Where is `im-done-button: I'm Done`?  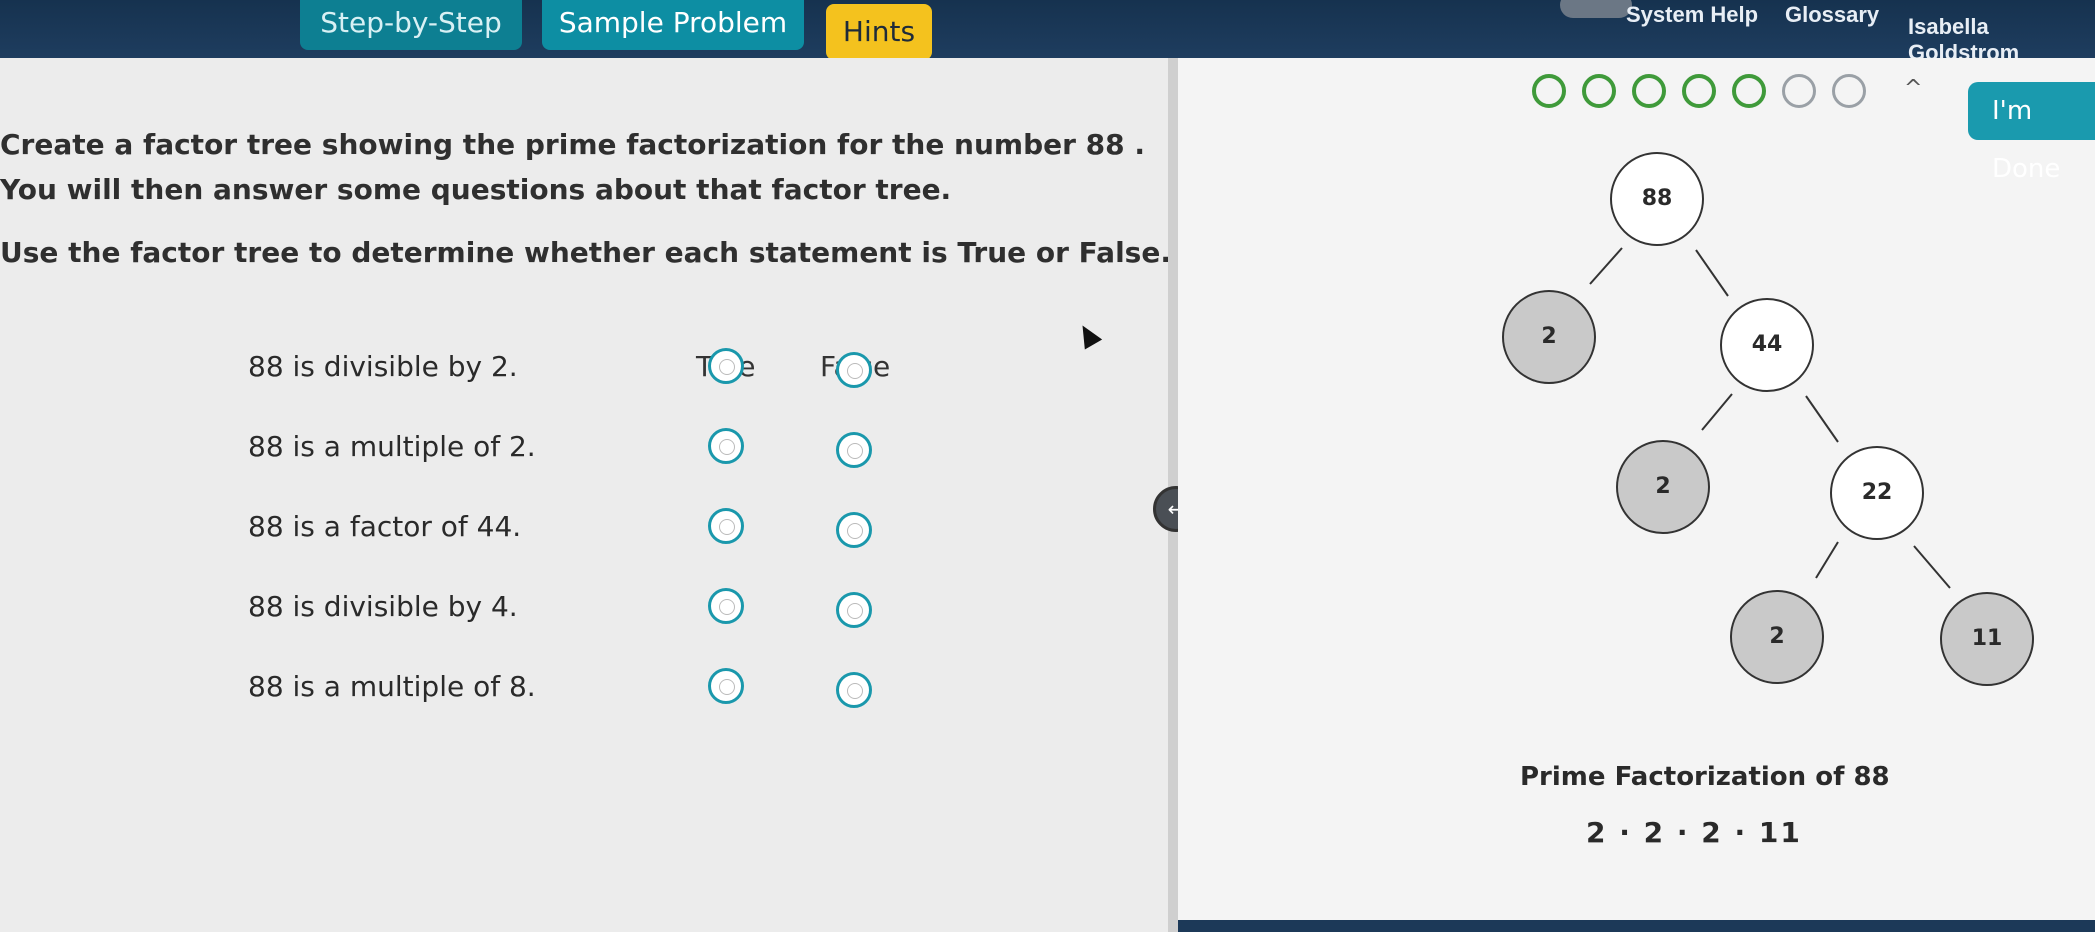
im-done-button: I'm Done is located at coordinates (2031, 133).